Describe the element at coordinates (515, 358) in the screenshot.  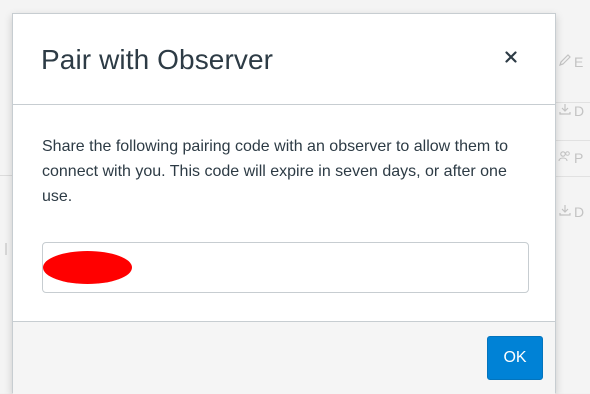
I see `ok-button: OK` at that location.